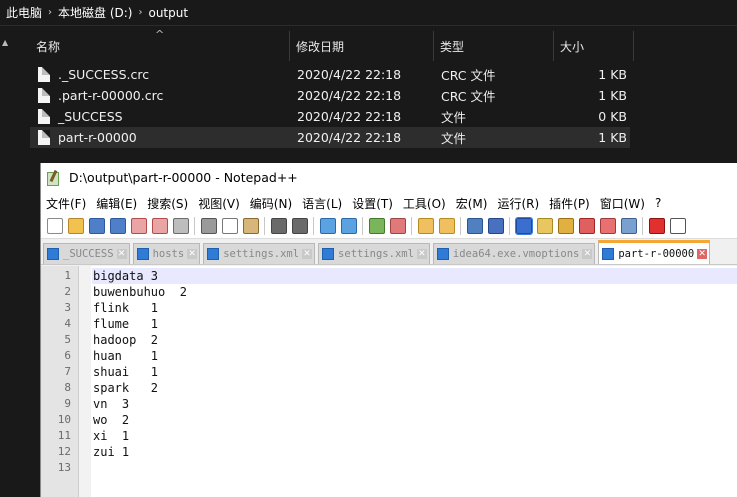  I want to click on menu-item: 宏(M), so click(472, 203).